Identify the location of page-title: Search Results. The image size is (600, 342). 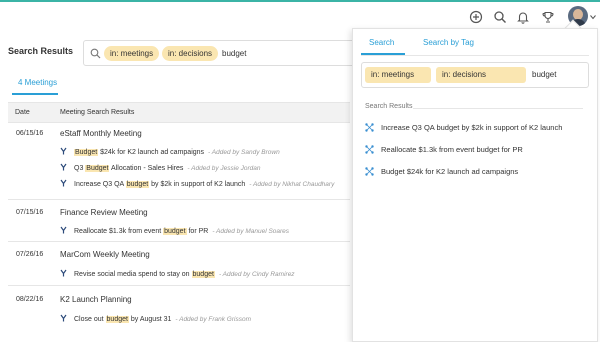
(41, 51).